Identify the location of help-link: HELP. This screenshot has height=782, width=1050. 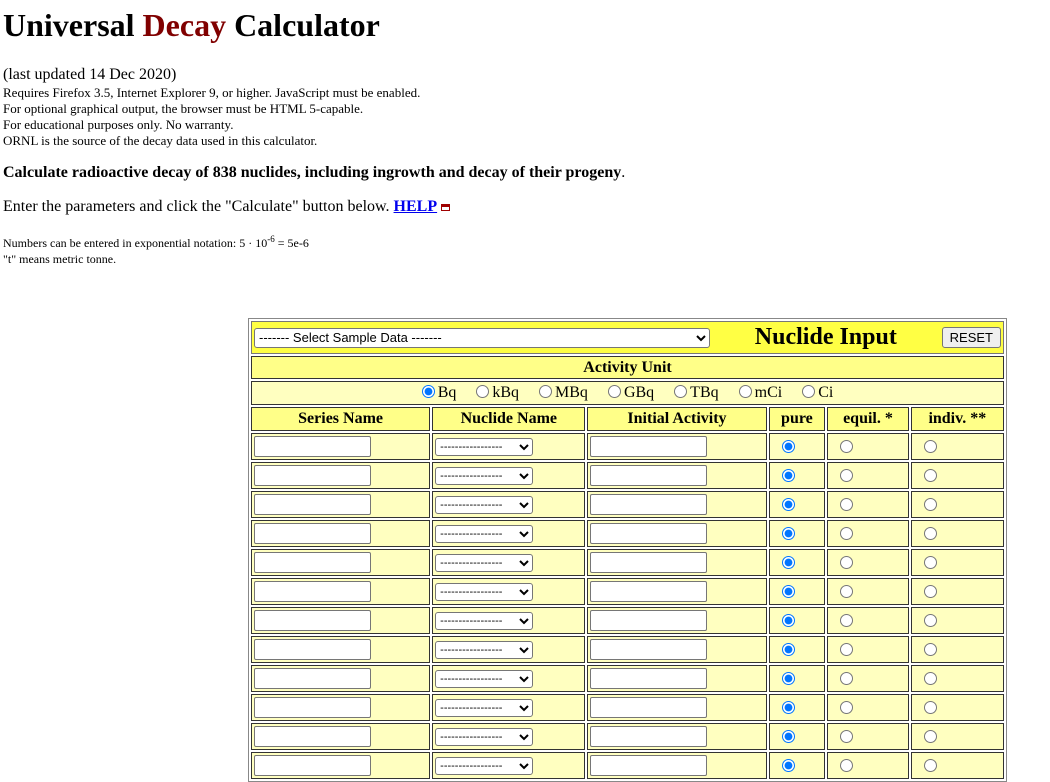
(416, 206).